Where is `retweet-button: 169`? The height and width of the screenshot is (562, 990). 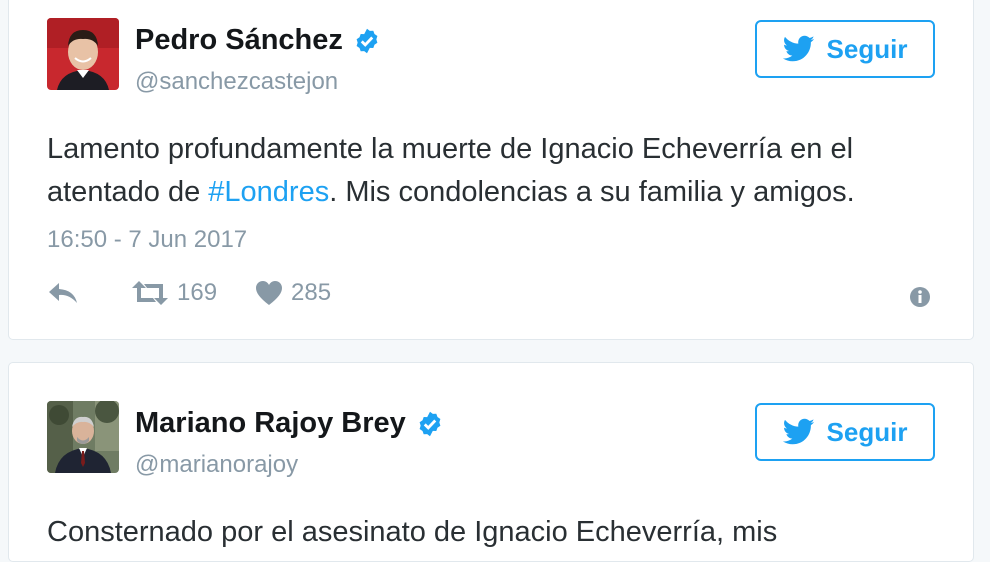
retweet-button: 169 is located at coordinates (174, 293).